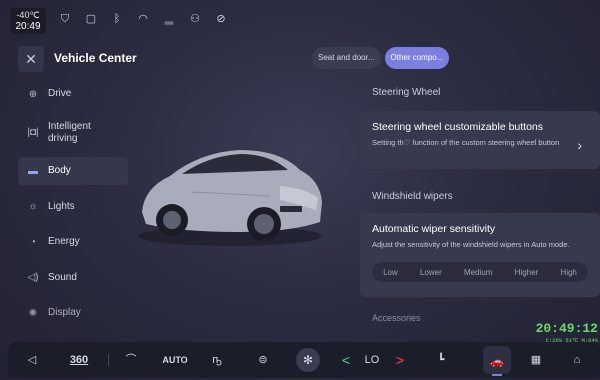 Image resolution: width=600 pixels, height=380 pixels. I want to click on auto-label: AUTO, so click(175, 360).